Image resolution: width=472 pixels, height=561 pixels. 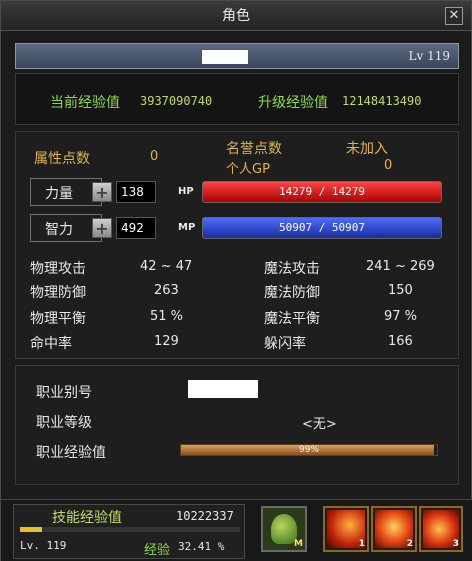 I want to click on hotkey-label: 3, so click(x=455, y=544).